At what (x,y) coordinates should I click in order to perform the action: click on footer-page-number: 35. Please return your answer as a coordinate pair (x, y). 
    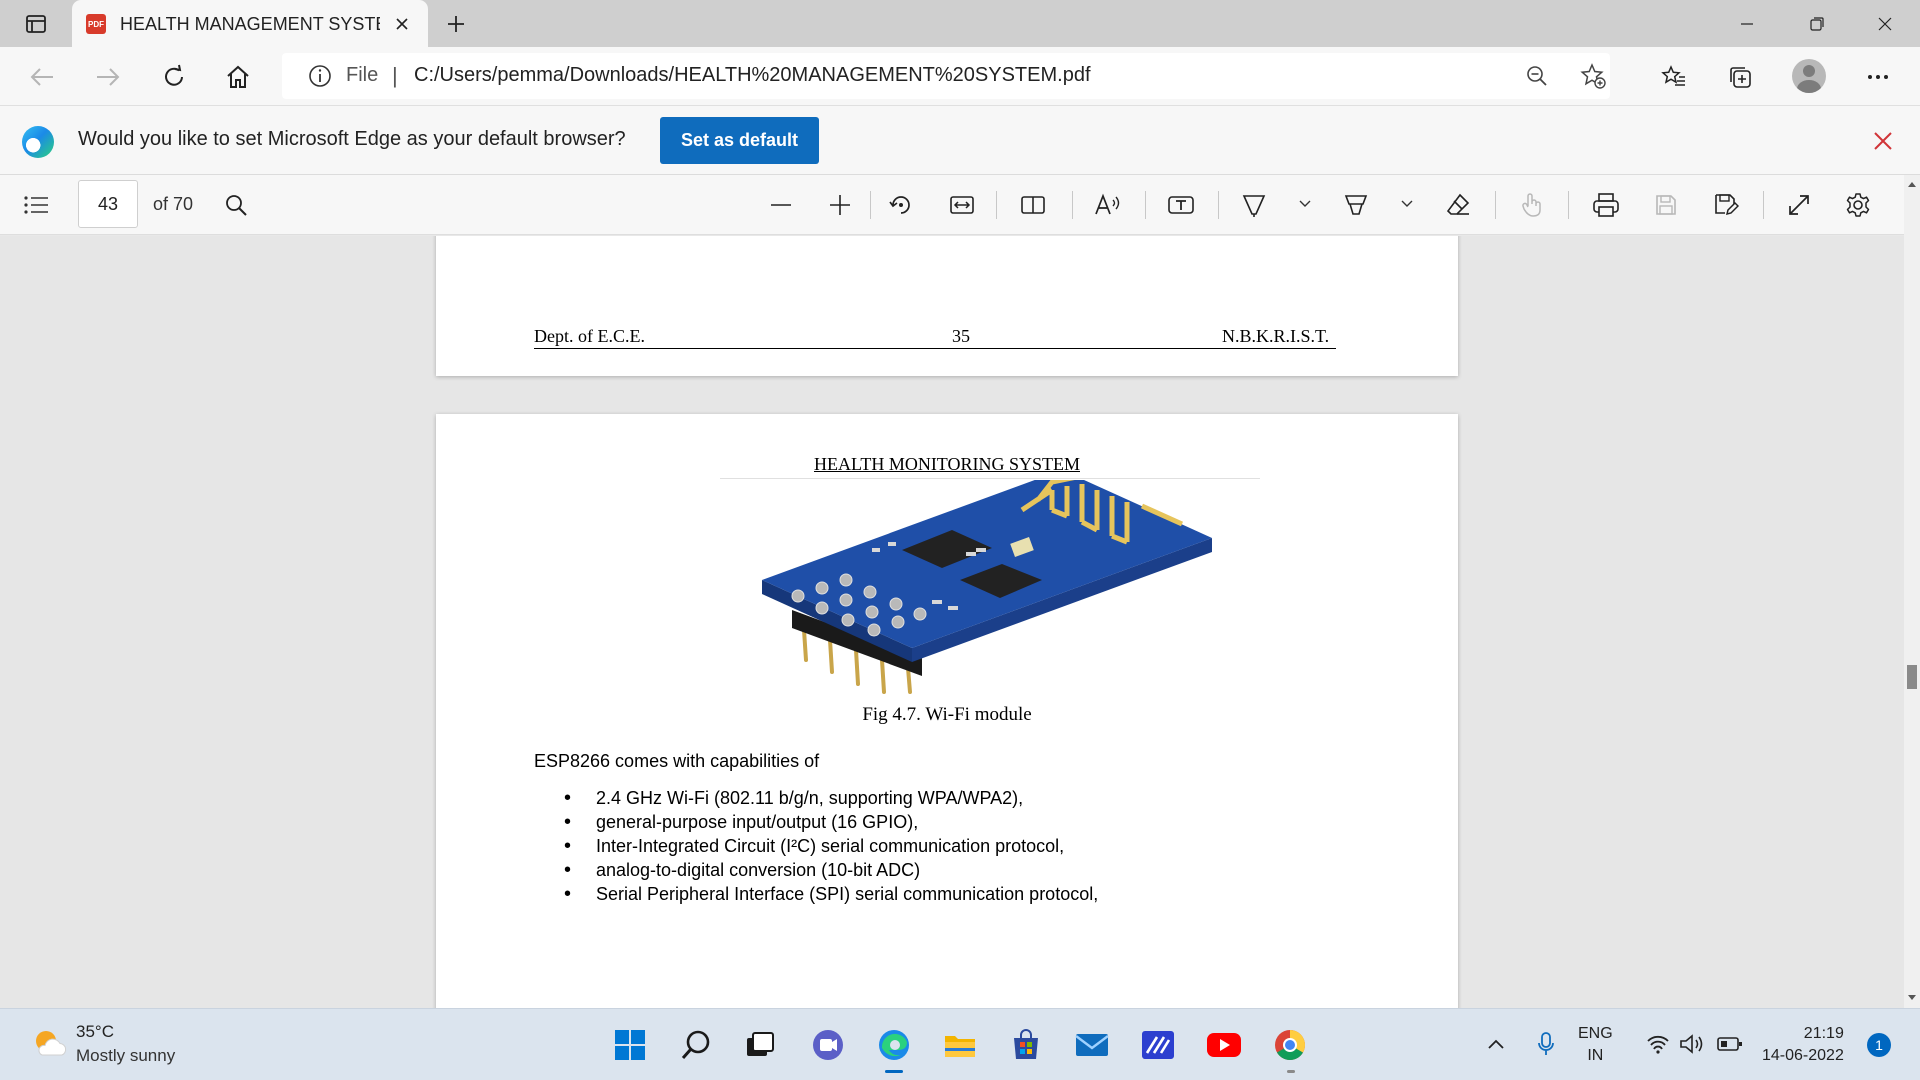
    Looking at the image, I should click on (961, 336).